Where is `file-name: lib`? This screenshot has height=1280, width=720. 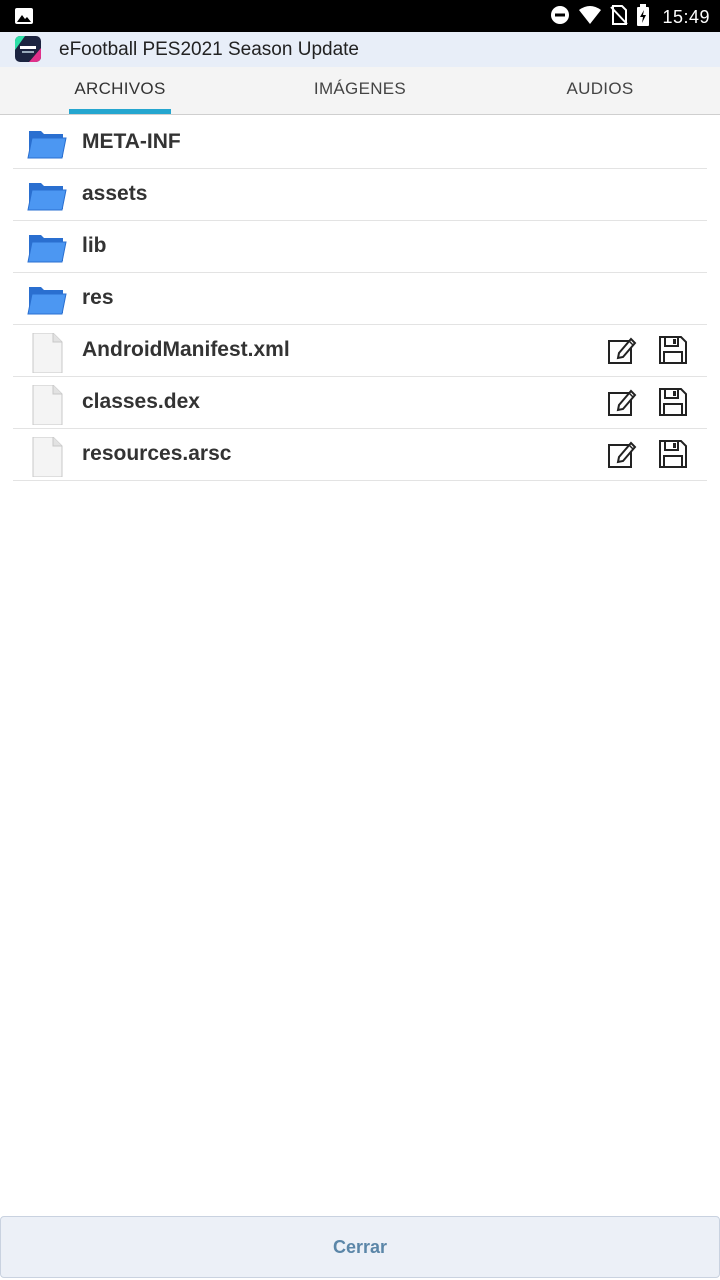
file-name: lib is located at coordinates (94, 245).